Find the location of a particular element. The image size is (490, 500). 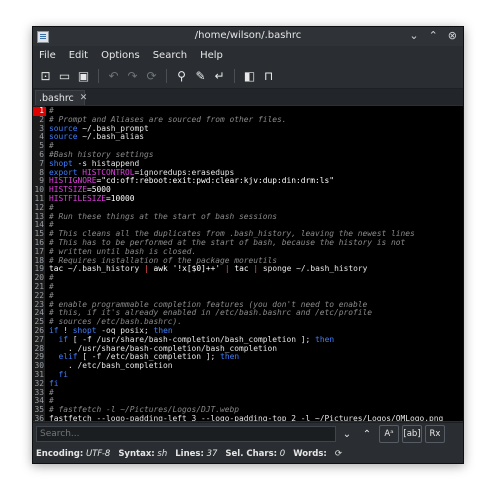

reload-icon: ⟳ is located at coordinates (151, 76).